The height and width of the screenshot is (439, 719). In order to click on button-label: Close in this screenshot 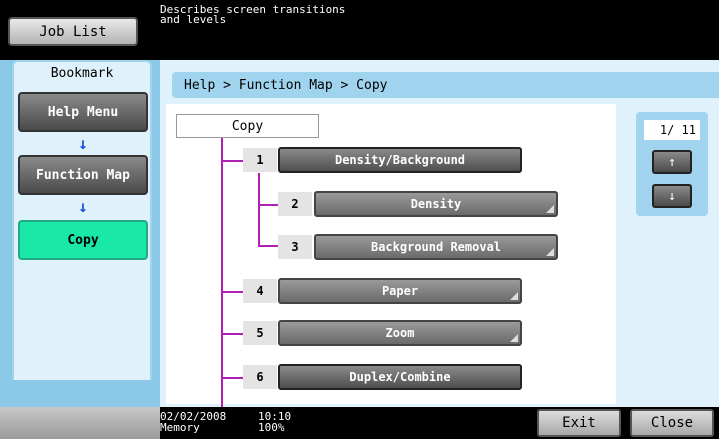, I will do `click(672, 423)`.